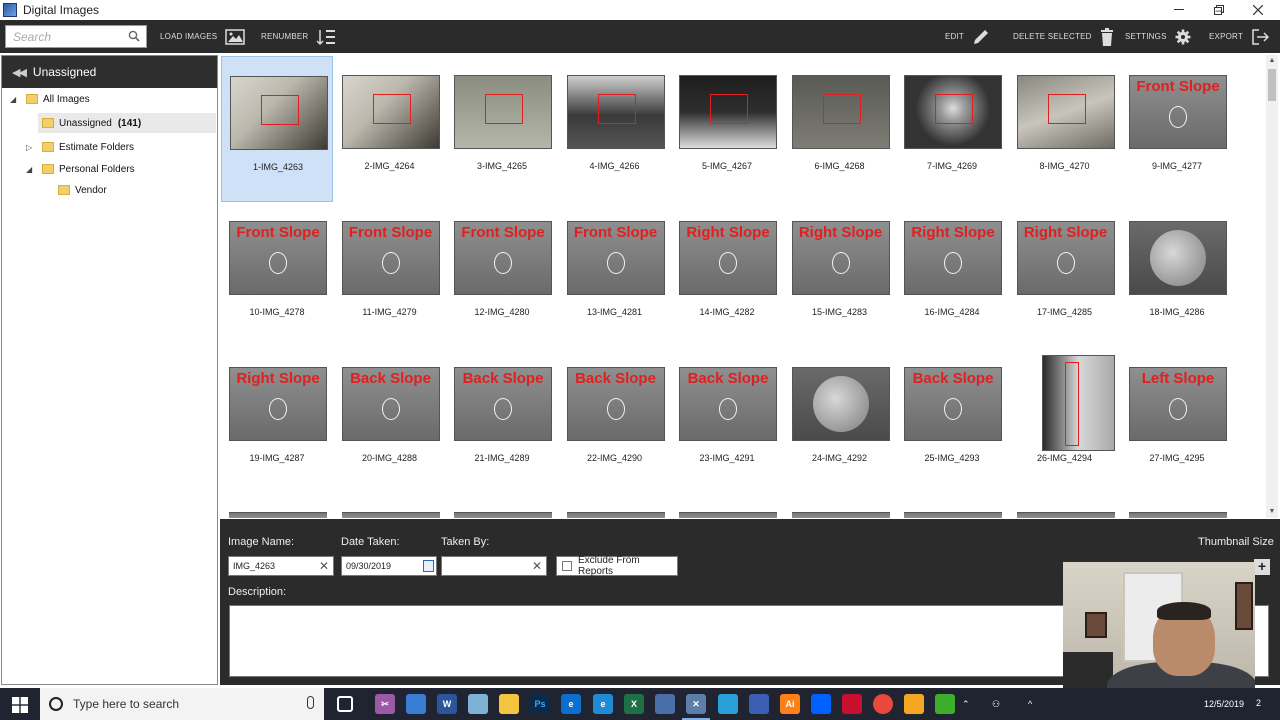 Image resolution: width=1280 pixels, height=720 pixels. I want to click on thumbnail-item: Back Slope 20-IMG_4288, so click(390, 421).